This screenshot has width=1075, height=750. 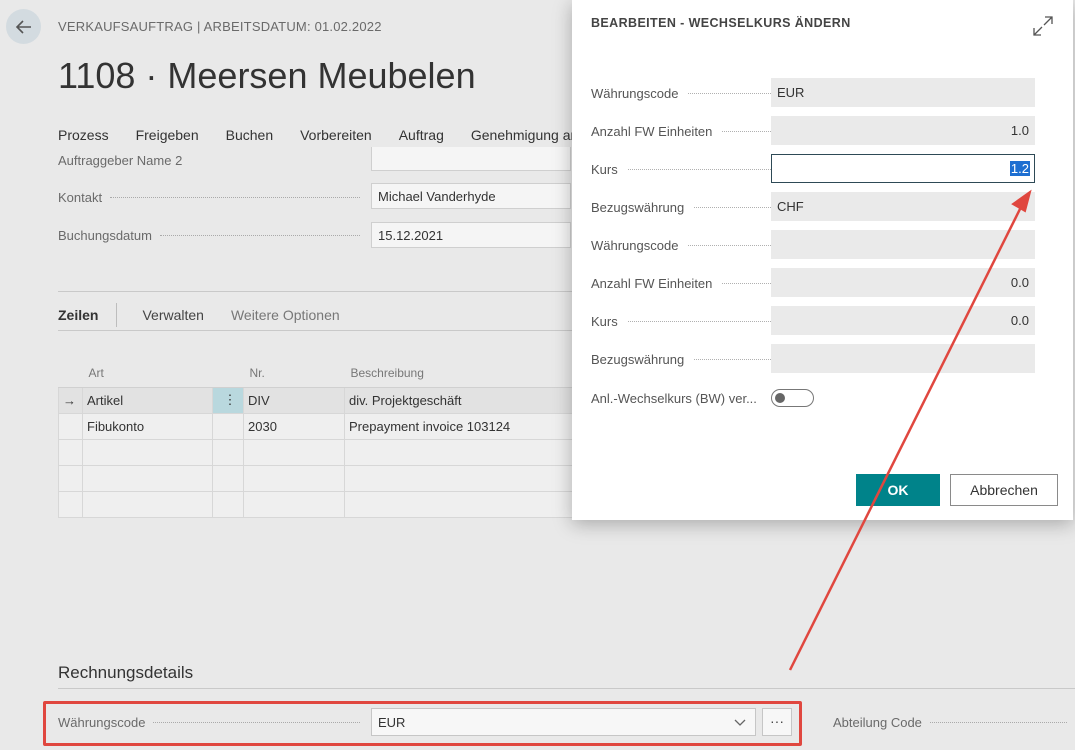 What do you see at coordinates (294, 373) in the screenshot?
I see `column-header-nr: Nr.` at bounding box center [294, 373].